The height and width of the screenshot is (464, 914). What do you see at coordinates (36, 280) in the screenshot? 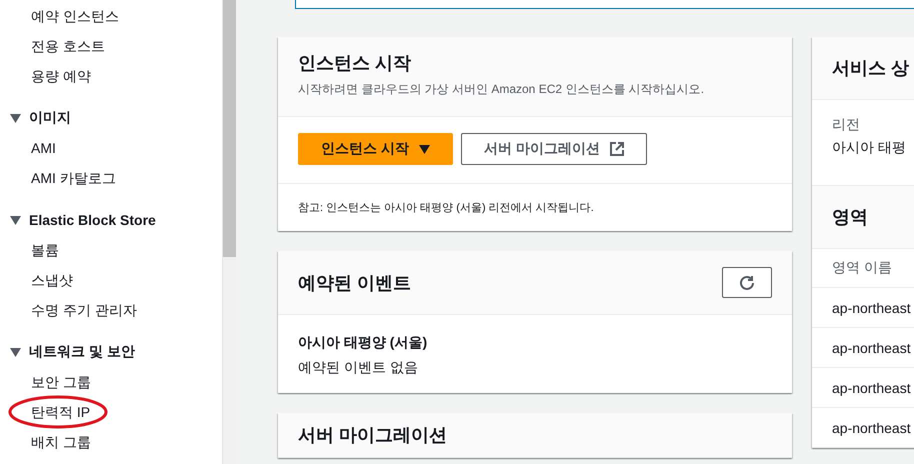
I see `nav-link: 스냅샷` at bounding box center [36, 280].